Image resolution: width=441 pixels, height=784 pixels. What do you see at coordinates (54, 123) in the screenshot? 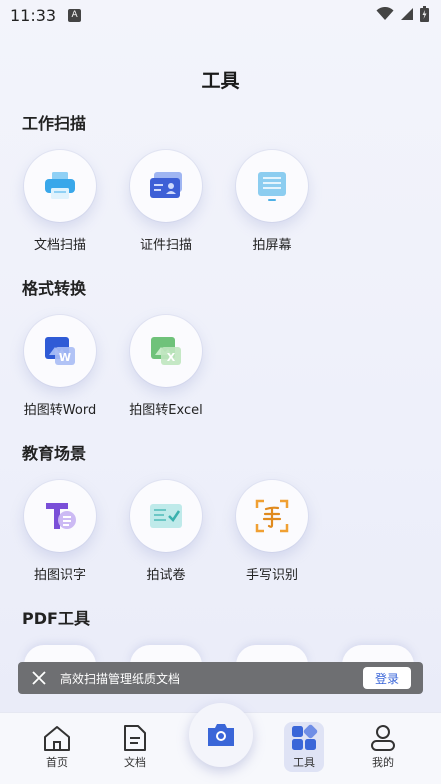
I see `section-title-work-scan: 工作扫描` at bounding box center [54, 123].